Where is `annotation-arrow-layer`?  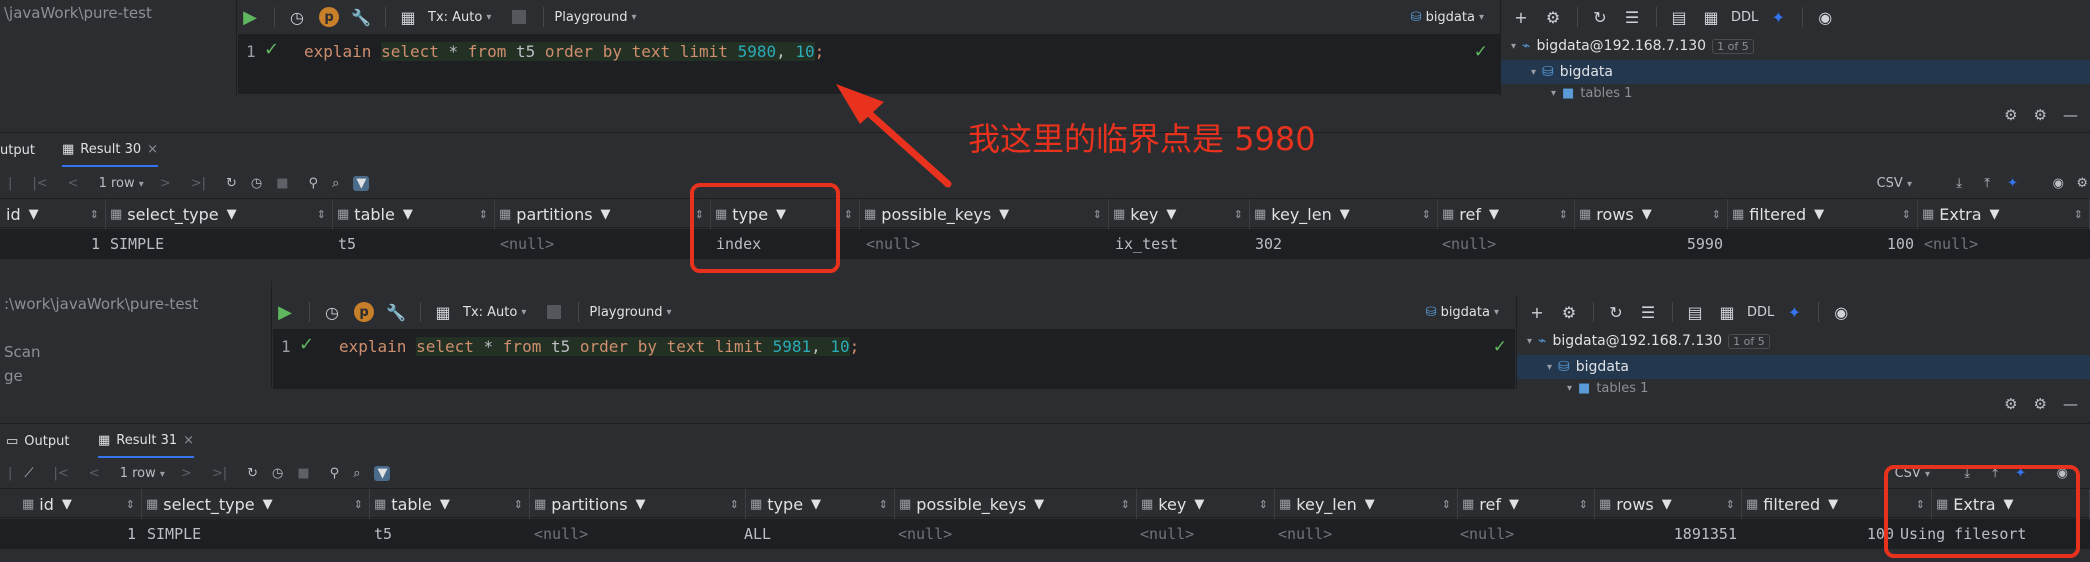
annotation-arrow-layer is located at coordinates (894, 136).